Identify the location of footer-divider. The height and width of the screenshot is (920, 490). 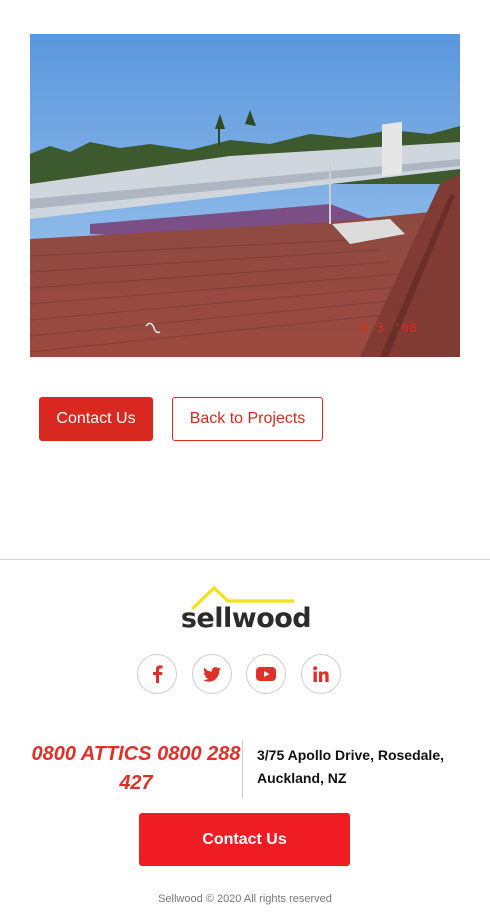
(245, 559).